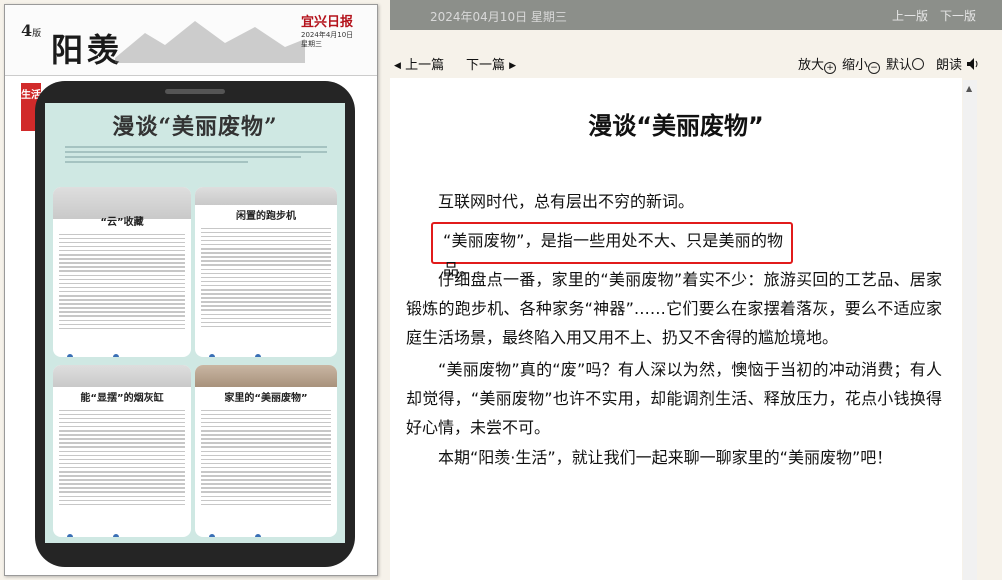 This screenshot has height=580, width=1002. What do you see at coordinates (266, 216) in the screenshot?
I see `card-title: 闲置的跑步机` at bounding box center [266, 216].